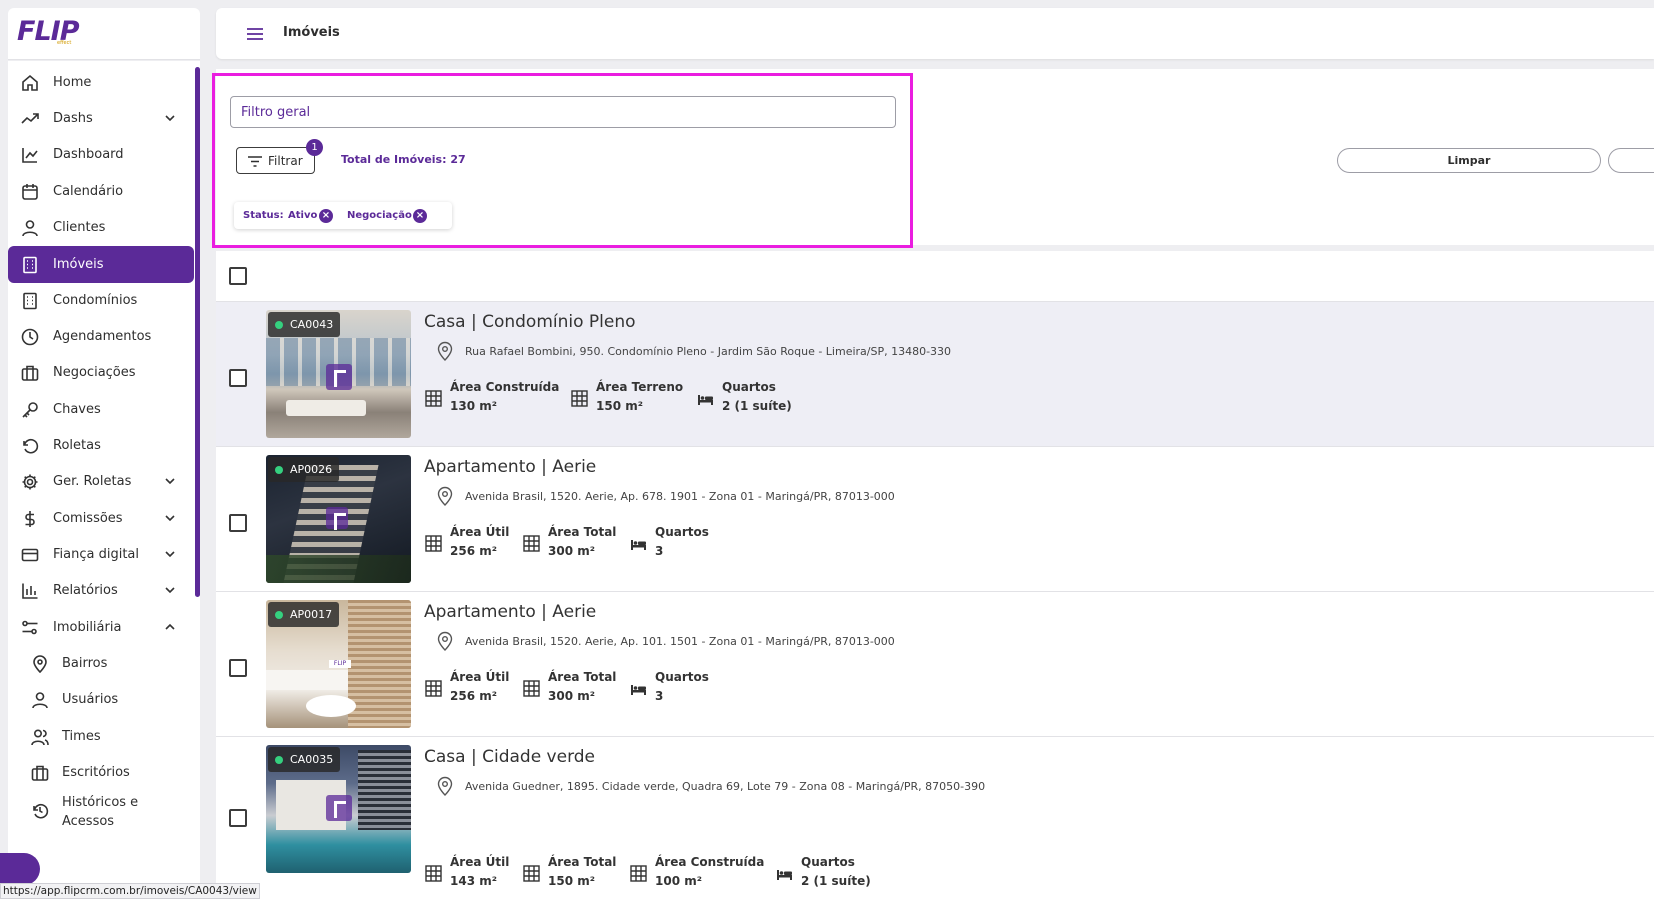 The width and height of the screenshot is (1654, 899). Describe the element at coordinates (757, 406) in the screenshot. I see `spec-value: 2 (1 suíte)` at that location.